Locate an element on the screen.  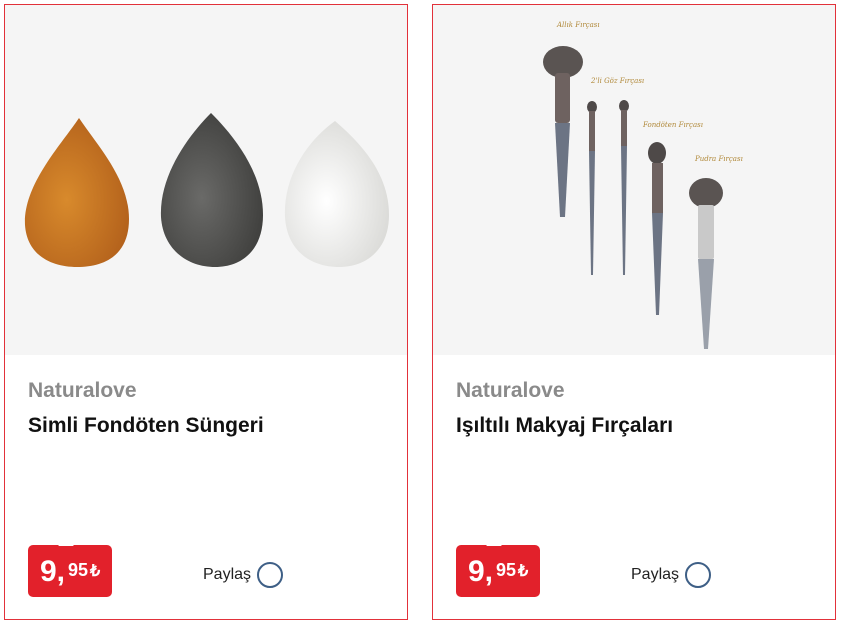
brush-label: Allık Fırçası is located at coordinates (578, 25).